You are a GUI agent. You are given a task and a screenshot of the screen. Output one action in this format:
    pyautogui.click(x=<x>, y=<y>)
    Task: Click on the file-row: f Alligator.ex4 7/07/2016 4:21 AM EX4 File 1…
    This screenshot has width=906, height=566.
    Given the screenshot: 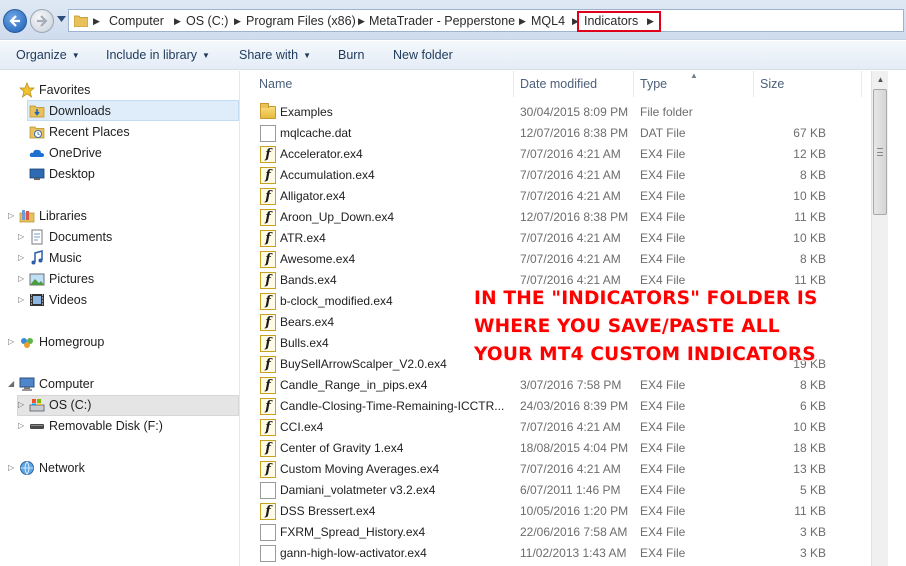 What is the action you would take?
    pyautogui.click(x=556, y=196)
    